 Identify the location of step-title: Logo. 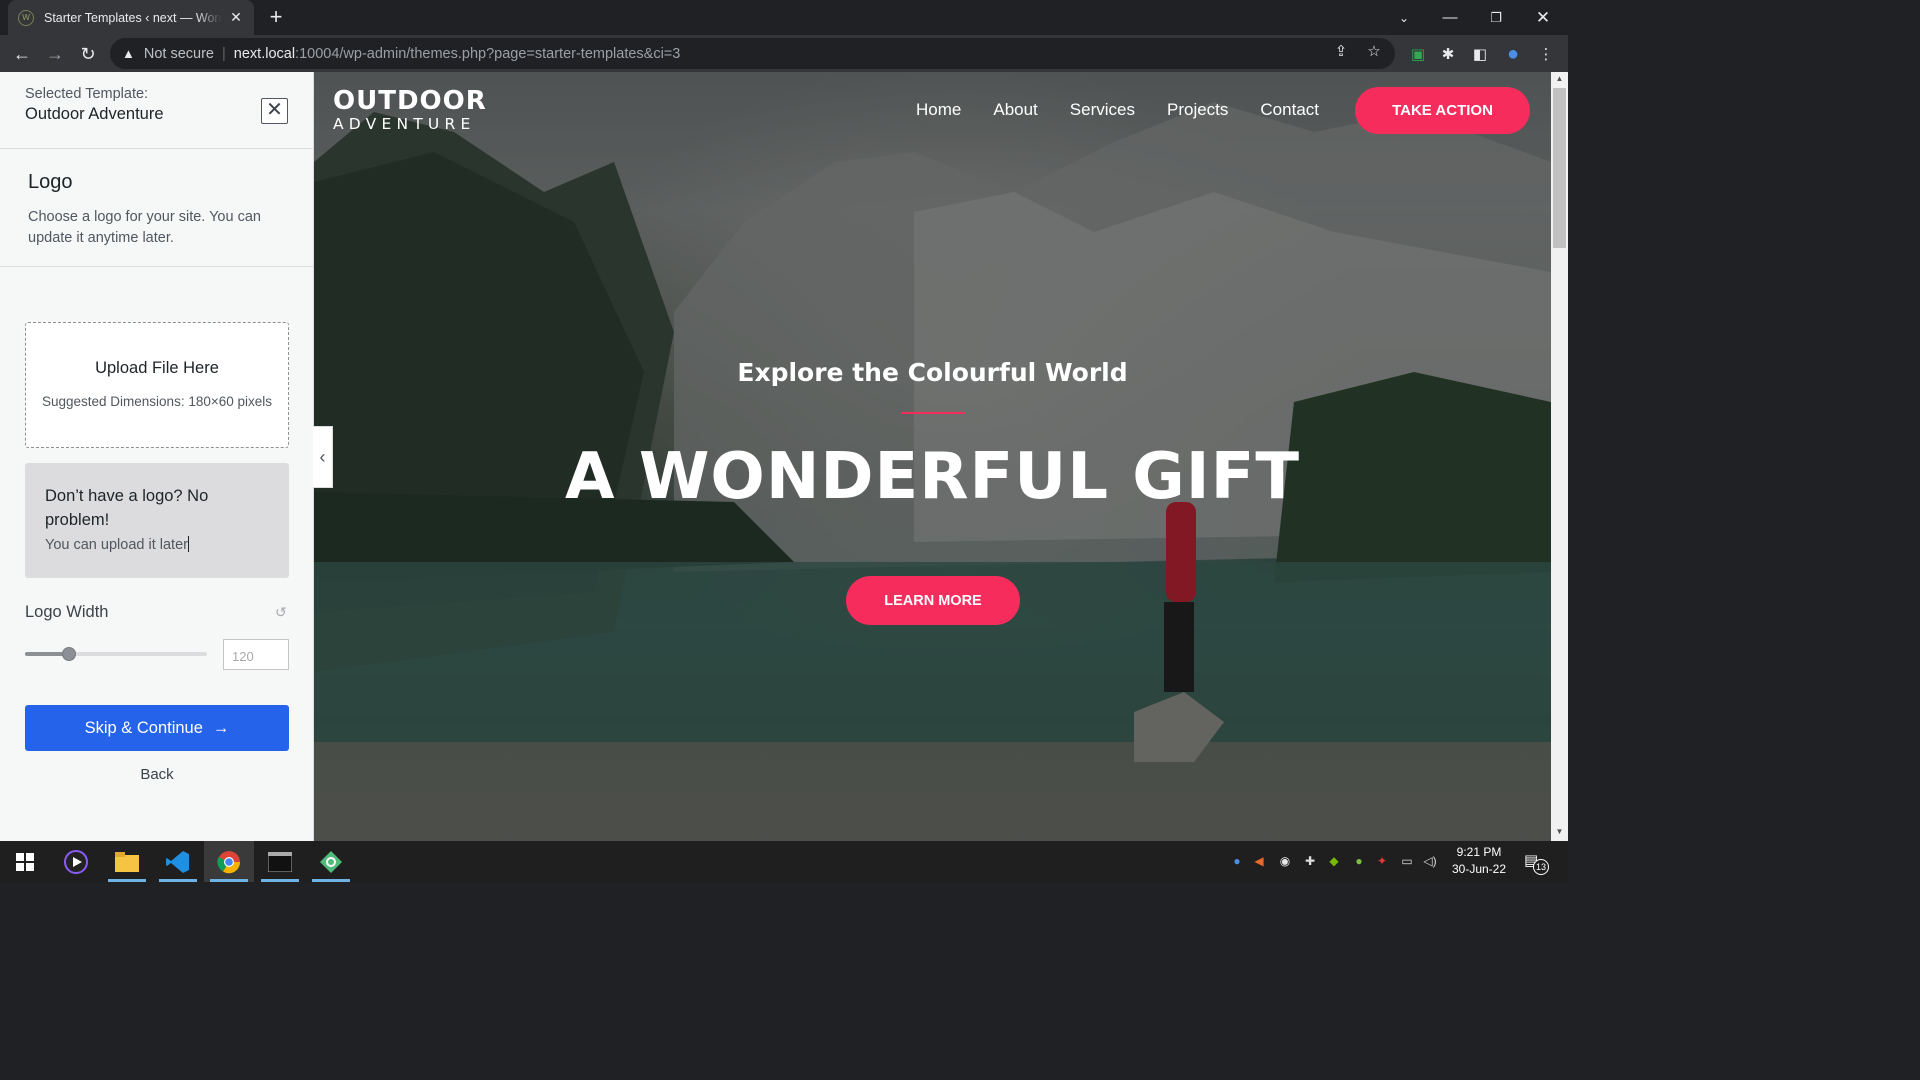
(50, 182).